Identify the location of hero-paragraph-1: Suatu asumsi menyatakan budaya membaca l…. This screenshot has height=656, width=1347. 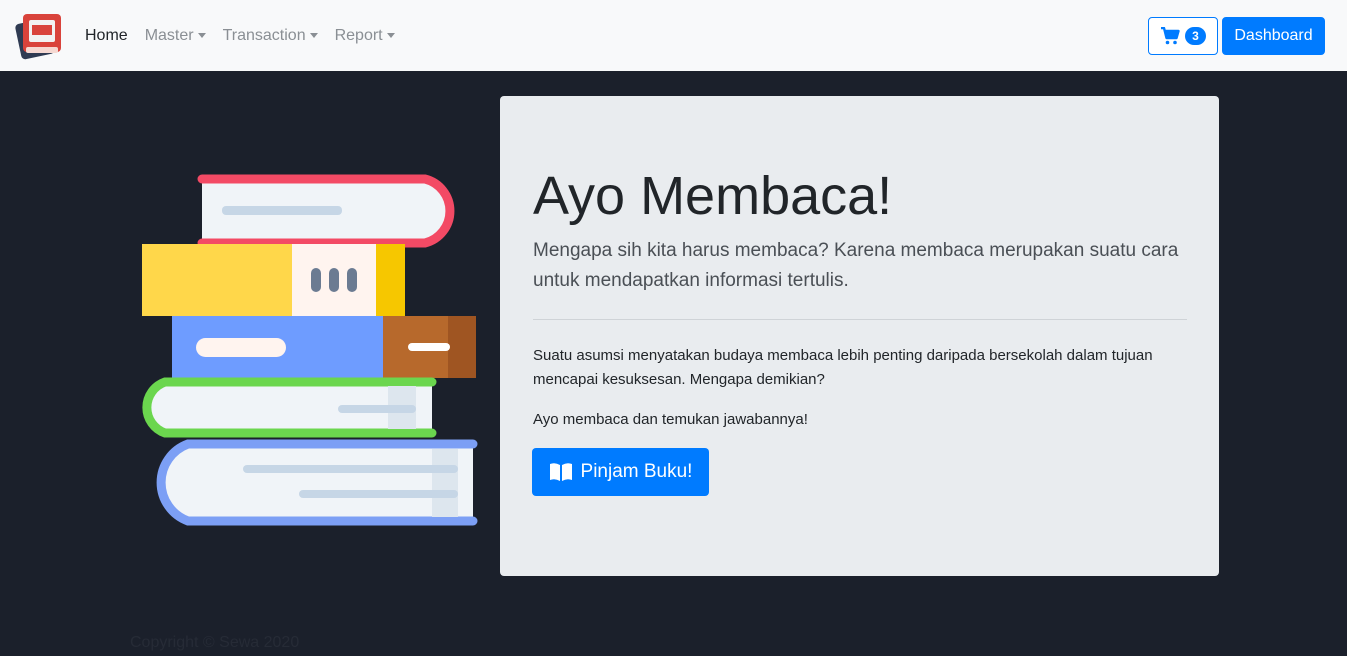
(843, 367).